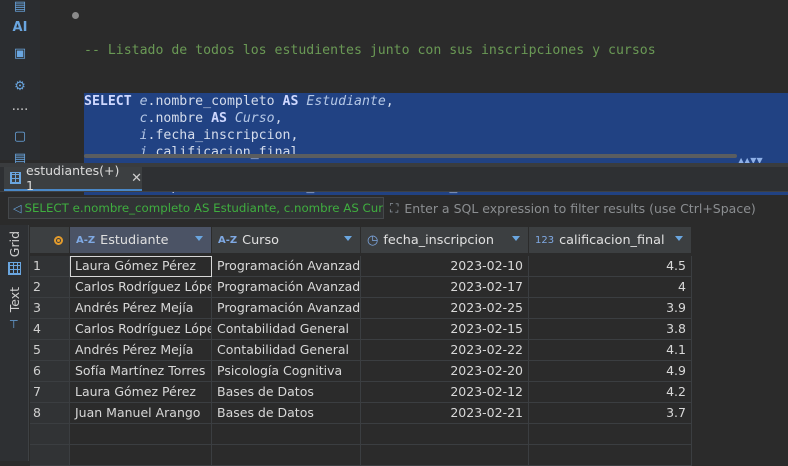 The image size is (788, 466). Describe the element at coordinates (15, 299) in the screenshot. I see `tab-text: Text` at that location.